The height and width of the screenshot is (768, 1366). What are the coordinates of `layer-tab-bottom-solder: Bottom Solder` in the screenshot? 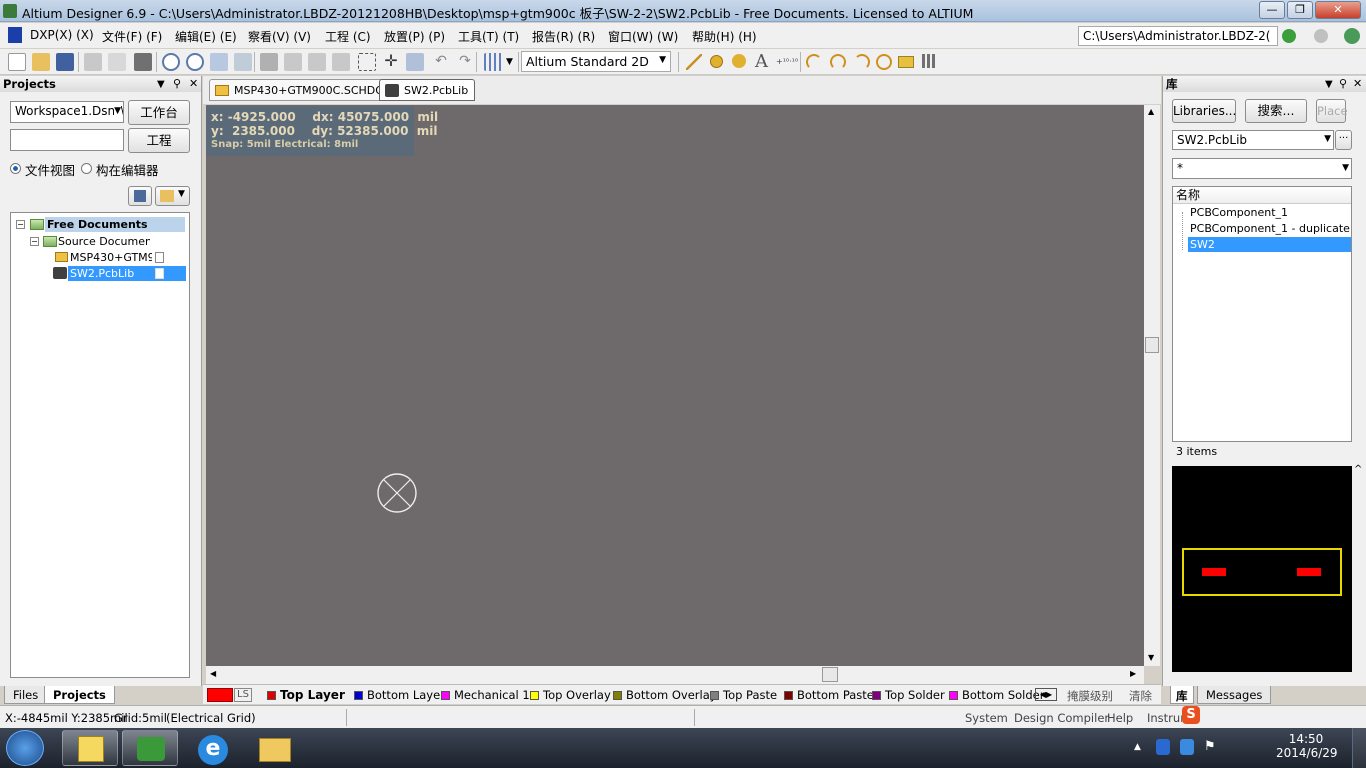 It's located at (996, 695).